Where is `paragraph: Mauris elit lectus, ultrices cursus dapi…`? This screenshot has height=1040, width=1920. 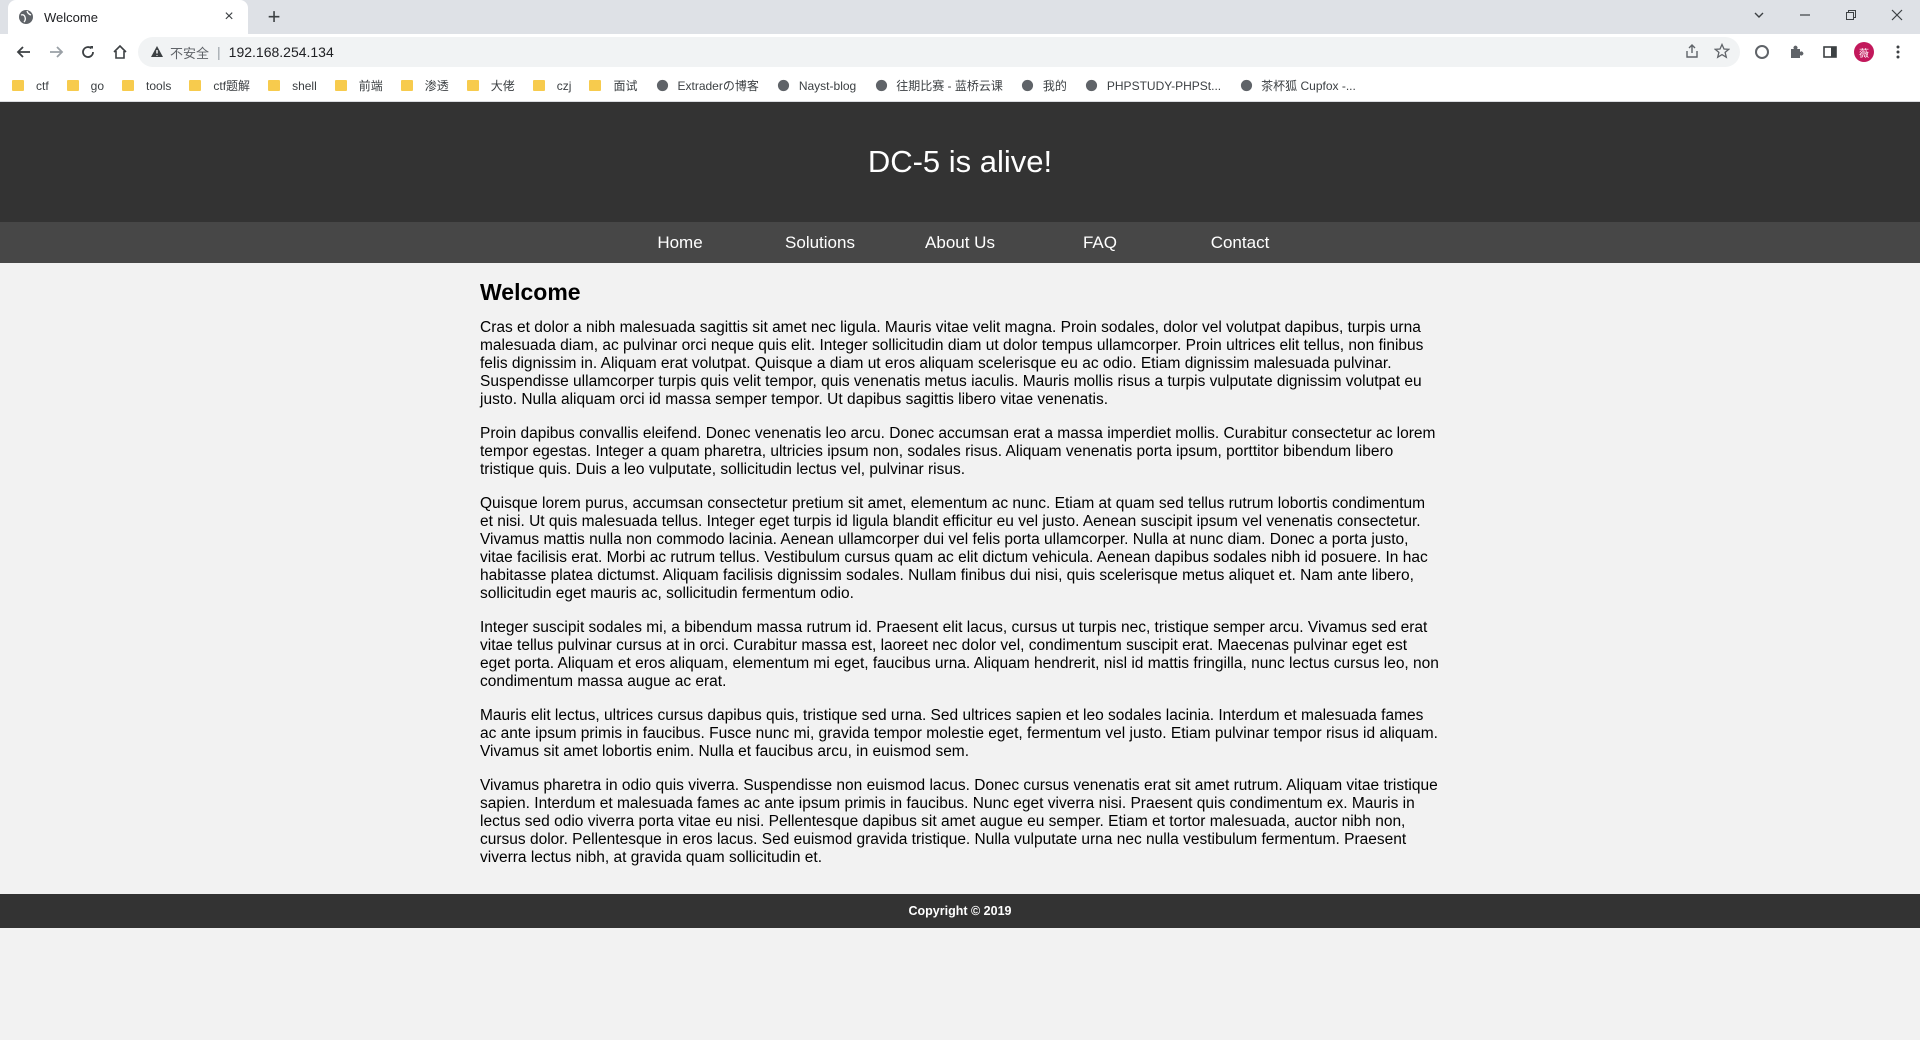
paragraph: Mauris elit lectus, ultrices cursus dapi… is located at coordinates (959, 733).